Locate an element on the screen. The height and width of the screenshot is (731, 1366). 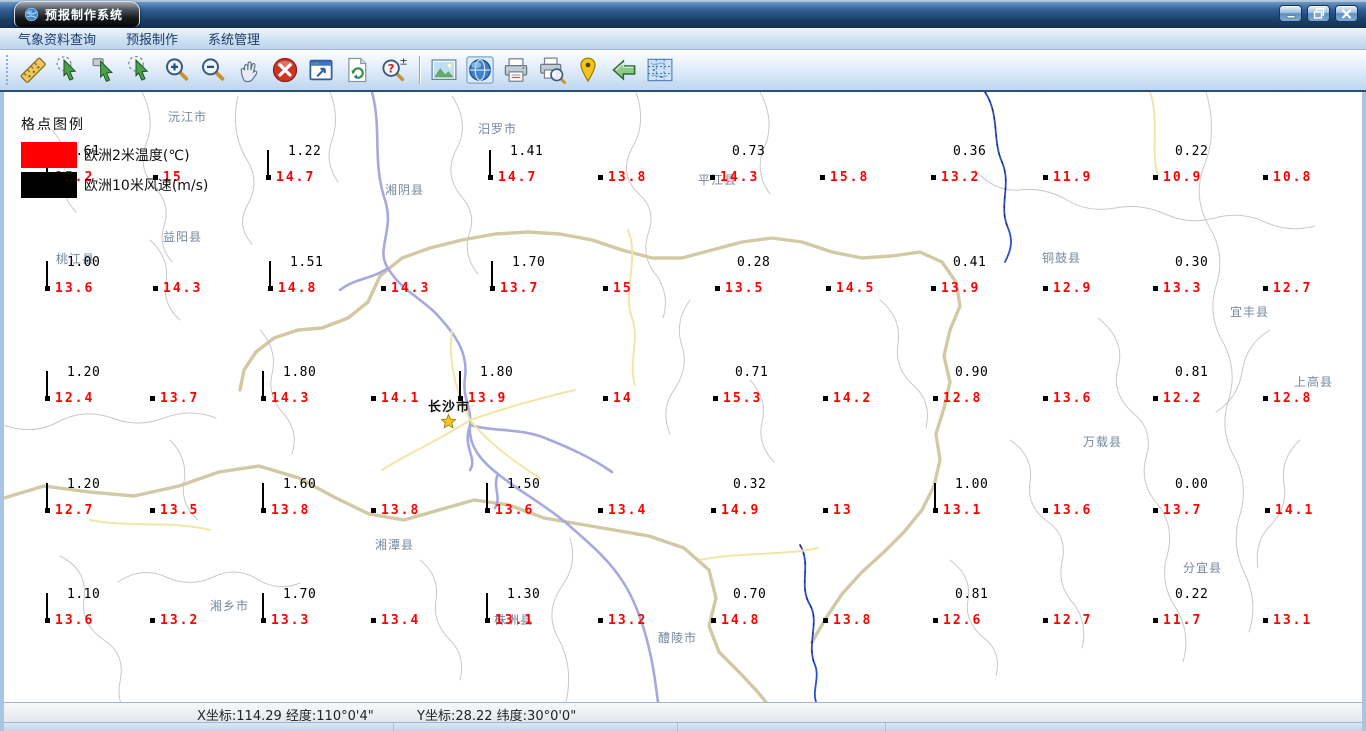
grid-map-button is located at coordinates (660, 70).